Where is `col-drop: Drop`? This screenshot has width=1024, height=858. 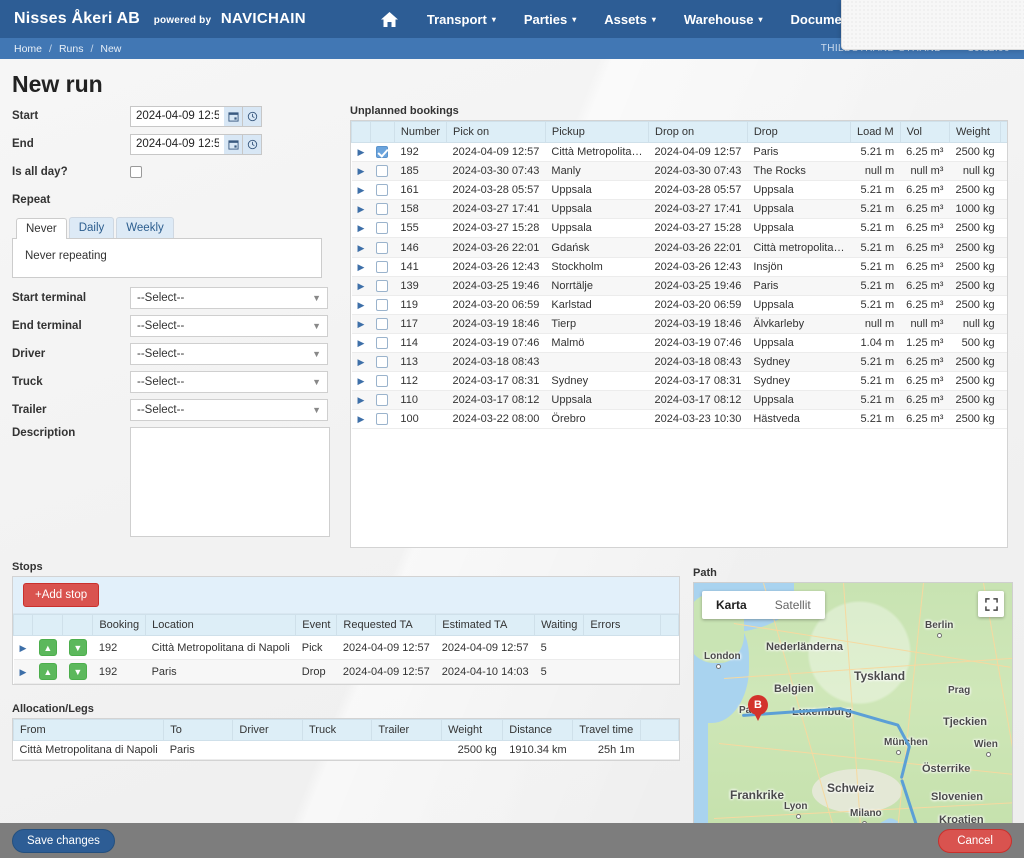 col-drop: Drop is located at coordinates (798, 132).